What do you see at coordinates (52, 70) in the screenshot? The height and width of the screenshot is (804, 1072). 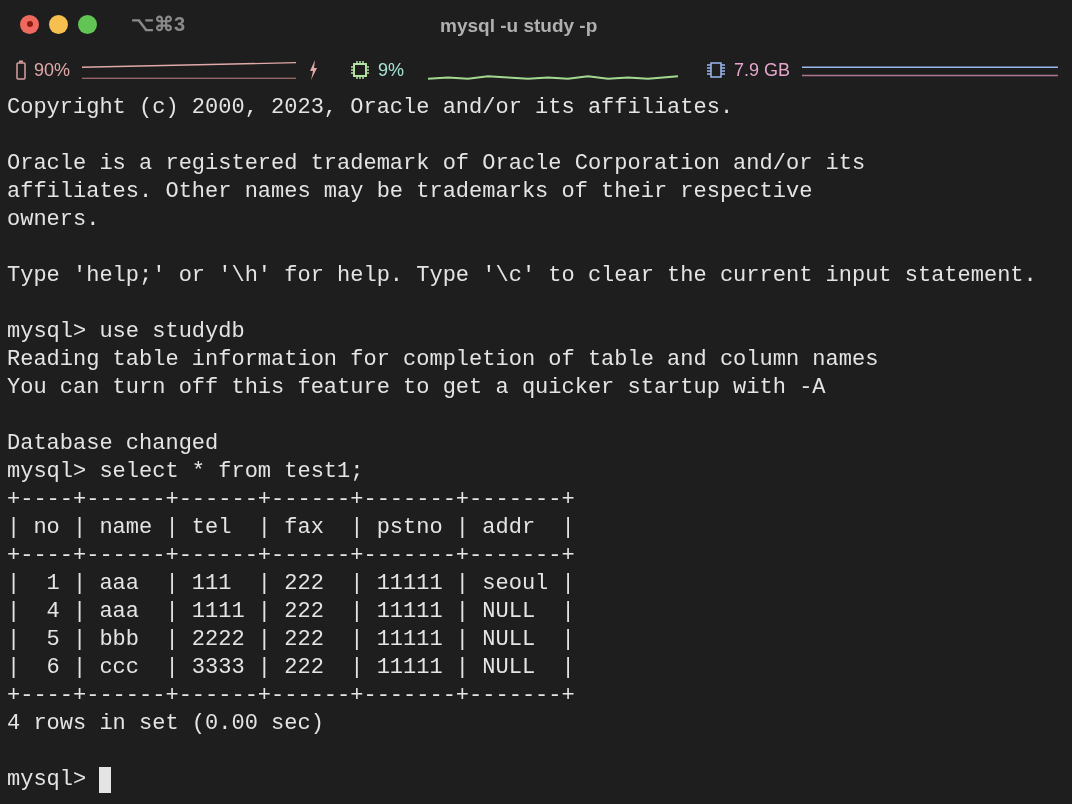 I see `battery-reading: 90%` at bounding box center [52, 70].